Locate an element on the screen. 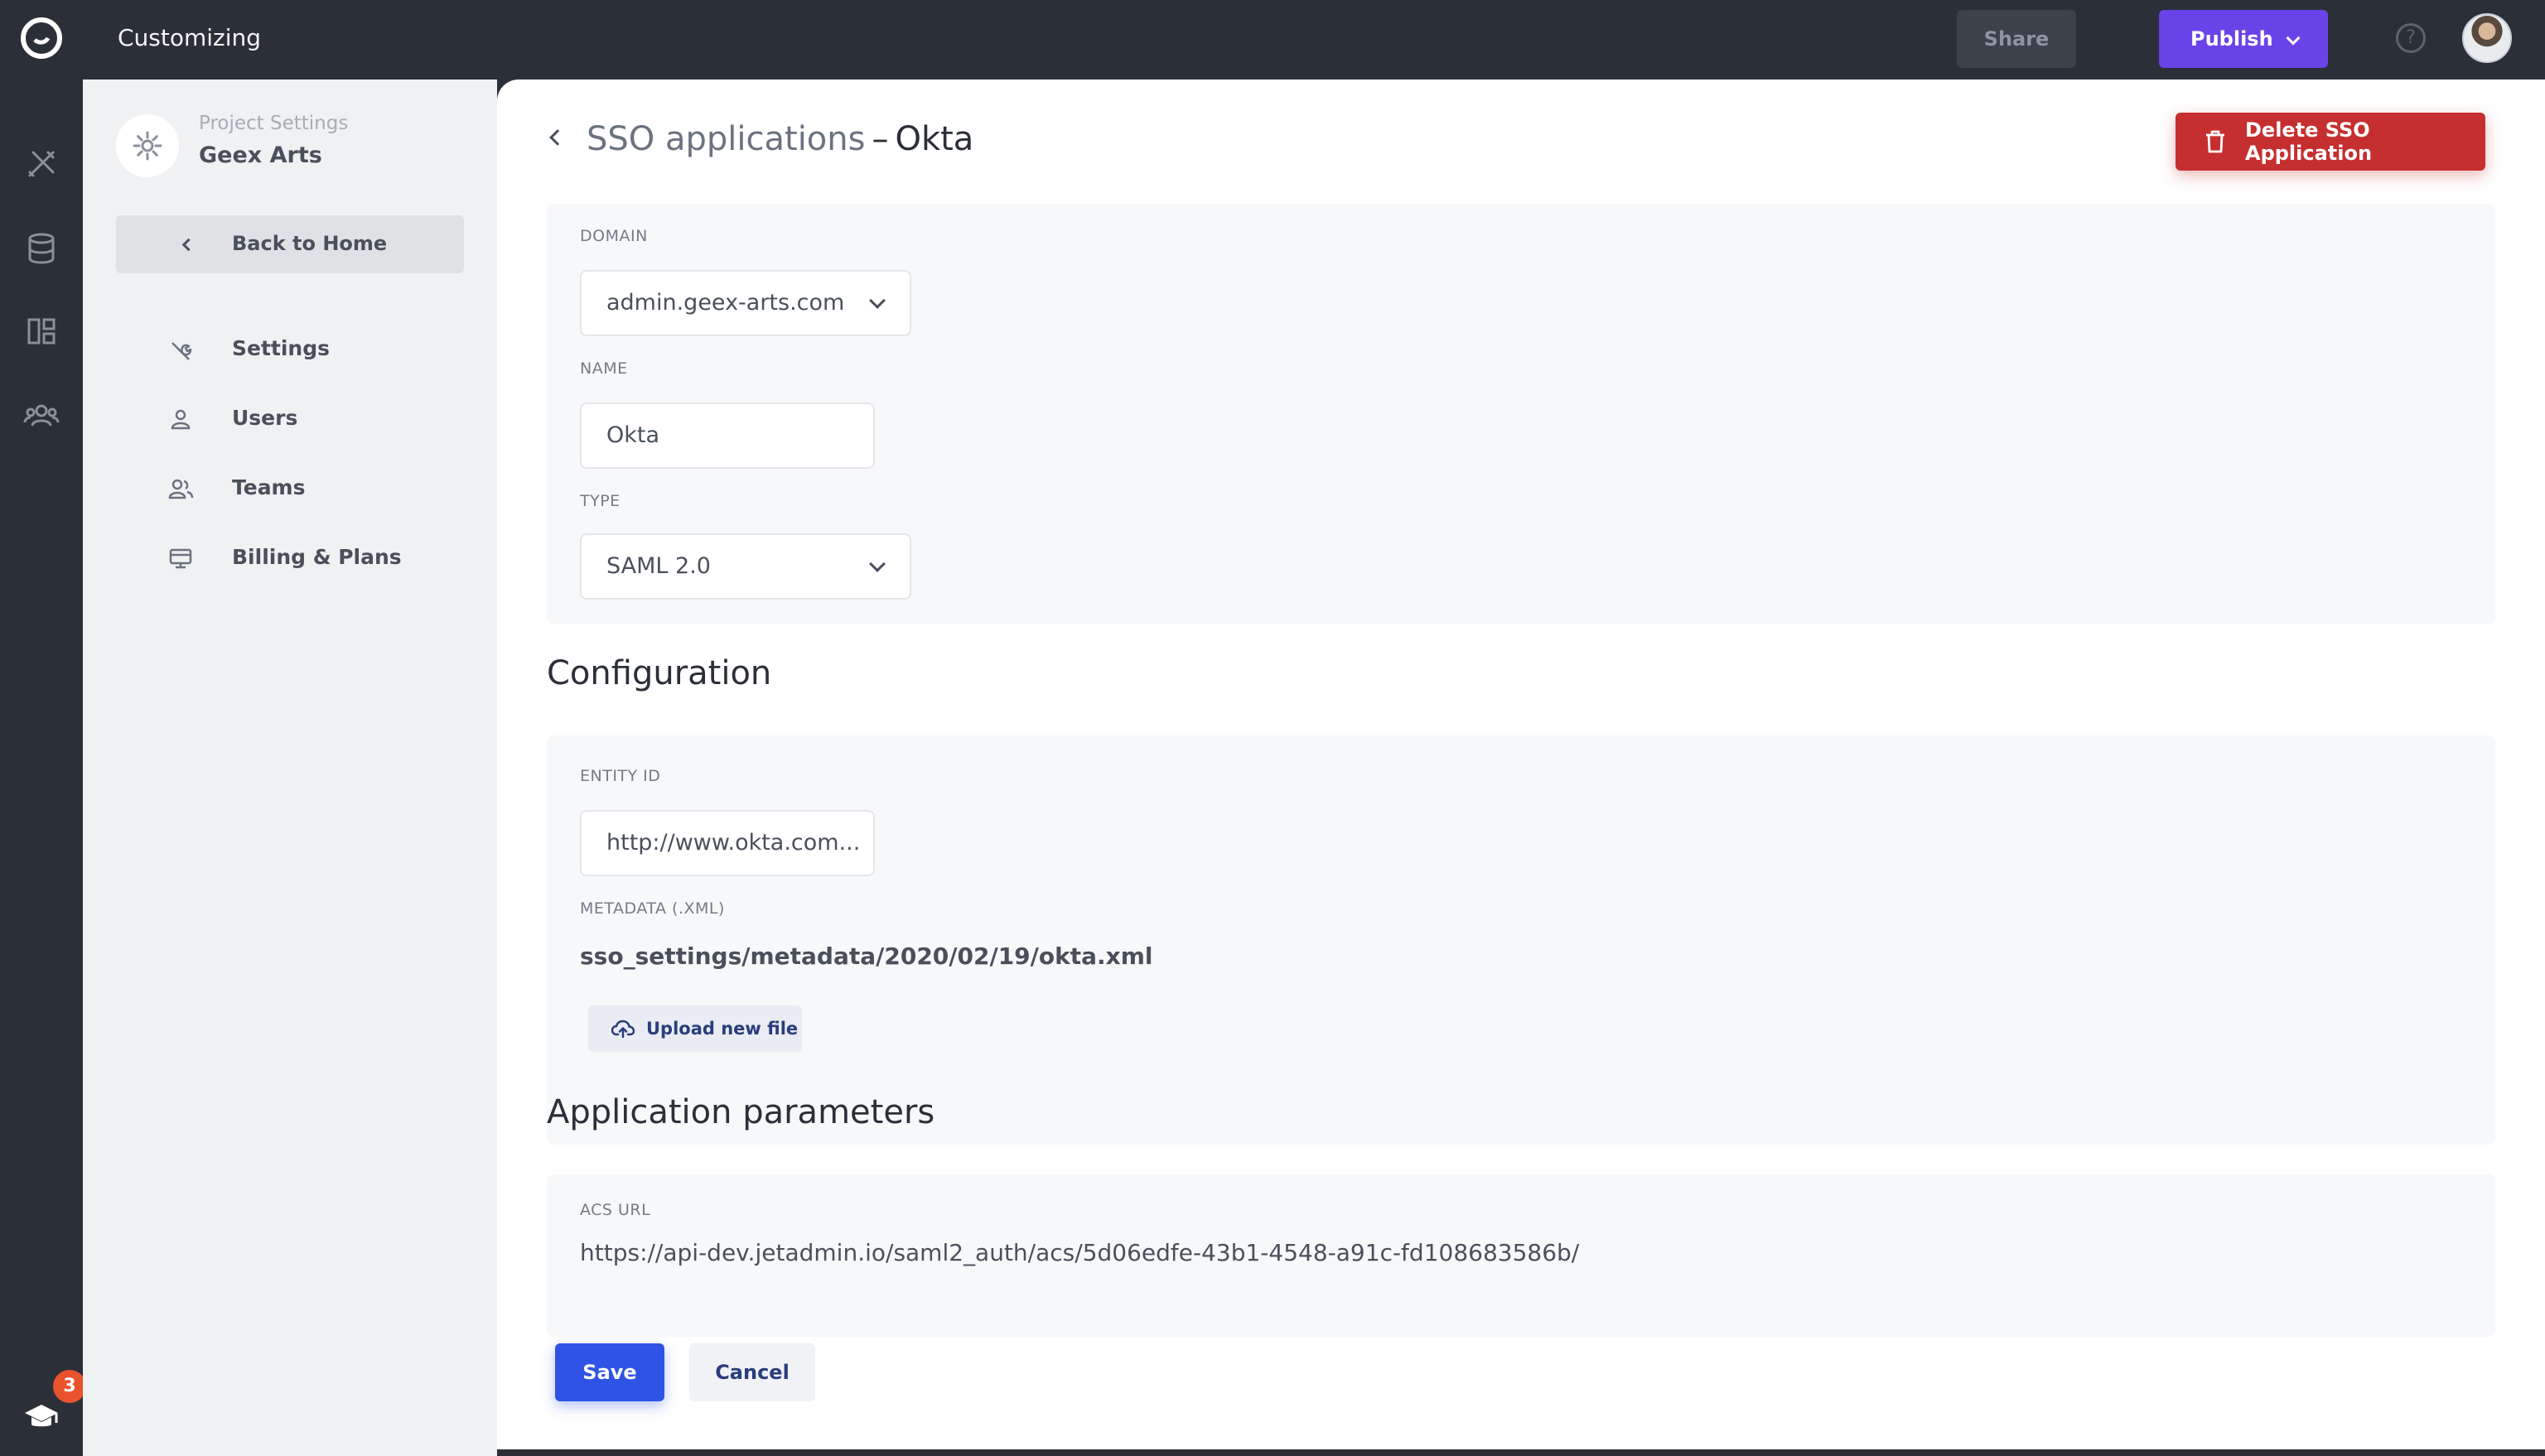  sidebar-item-settings: Settings is located at coordinates (290, 349).